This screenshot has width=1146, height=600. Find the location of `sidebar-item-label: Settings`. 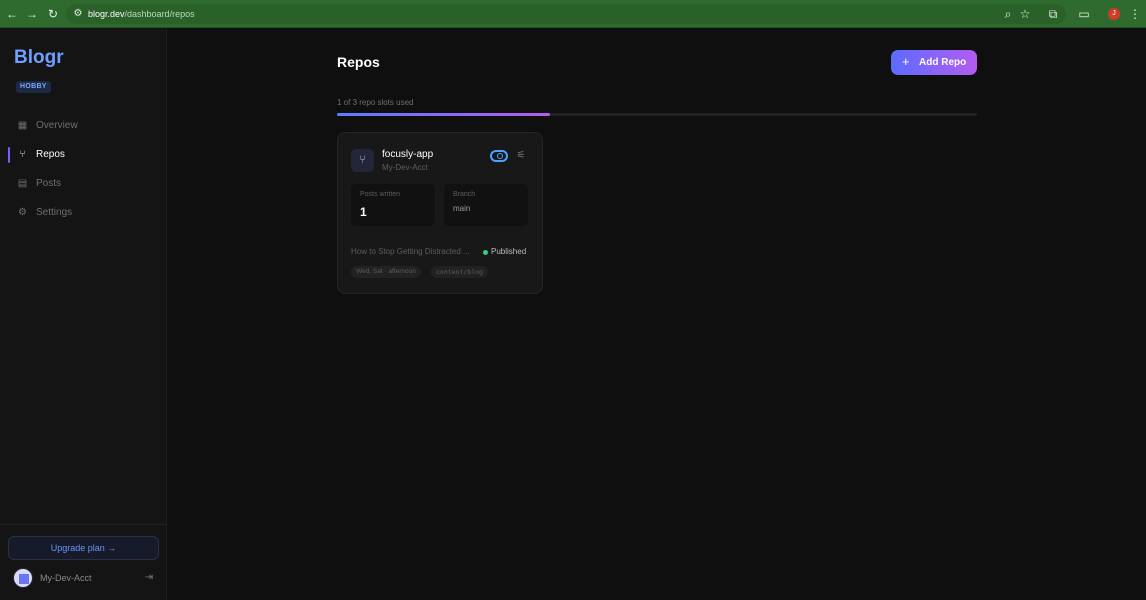

sidebar-item-label: Settings is located at coordinates (54, 212).